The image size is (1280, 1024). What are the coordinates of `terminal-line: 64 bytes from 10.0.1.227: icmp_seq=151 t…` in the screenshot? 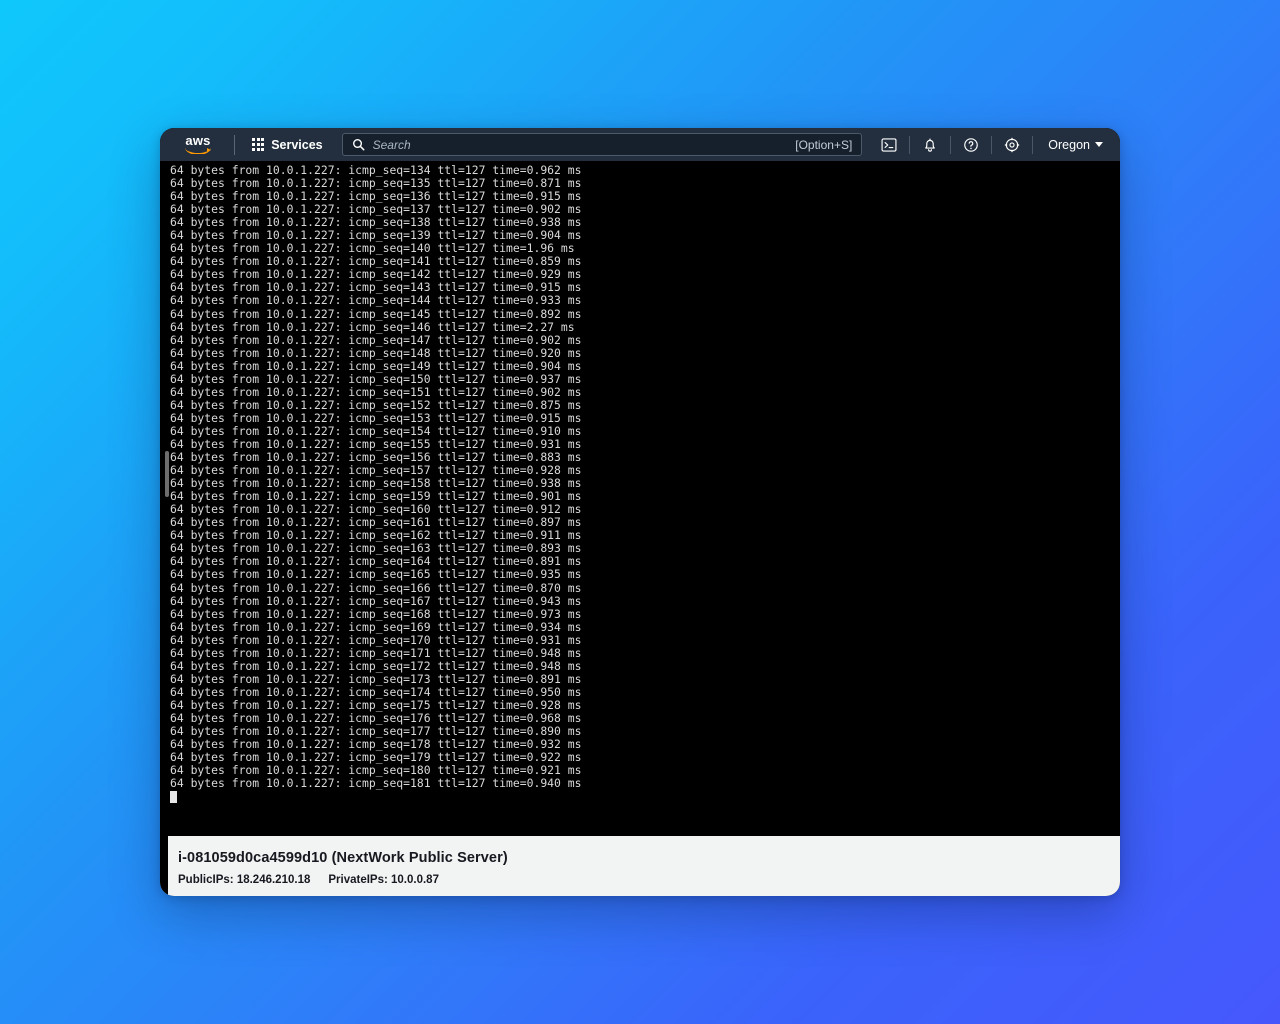 It's located at (376, 391).